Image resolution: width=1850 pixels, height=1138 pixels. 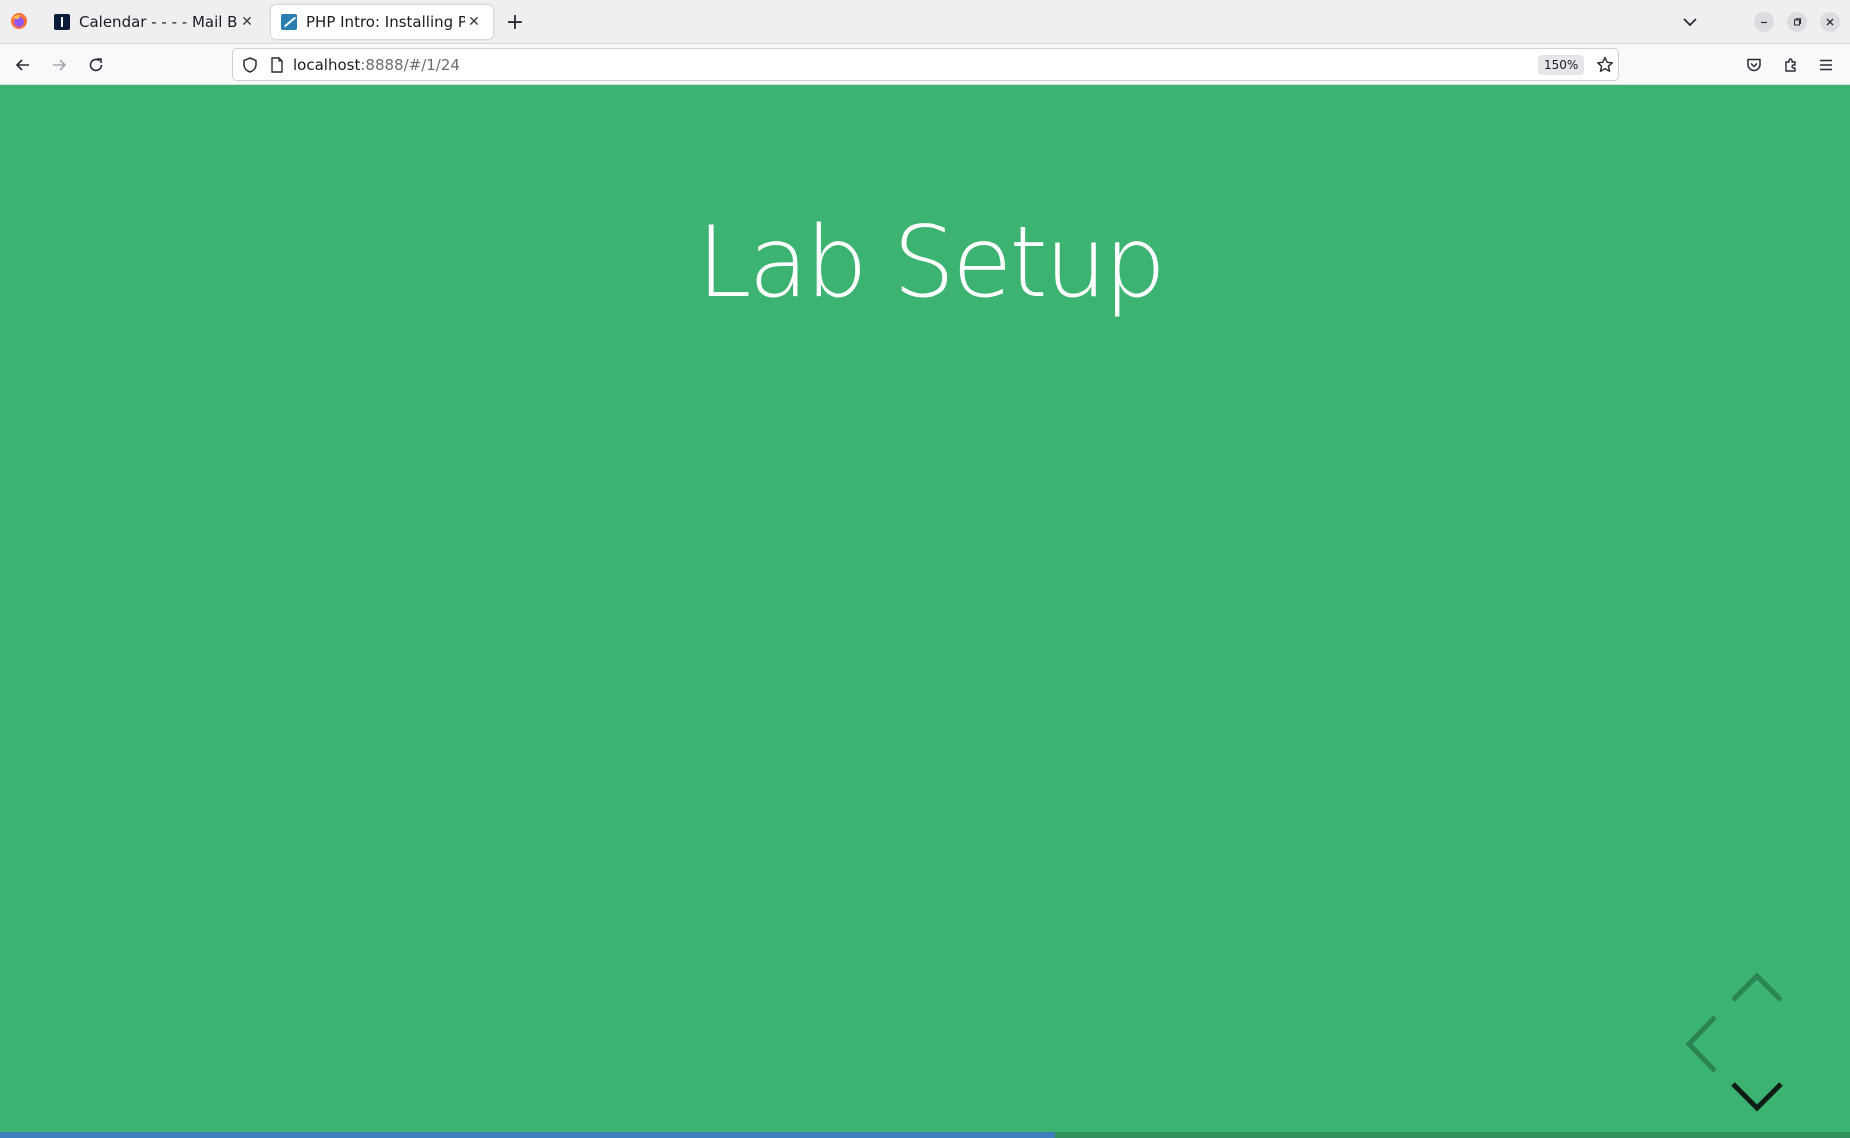 I want to click on hamburger-menu-icon, so click(x=1826, y=65).